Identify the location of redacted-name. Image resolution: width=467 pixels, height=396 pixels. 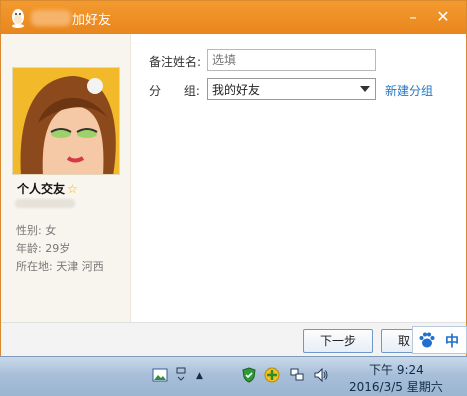
(51, 18).